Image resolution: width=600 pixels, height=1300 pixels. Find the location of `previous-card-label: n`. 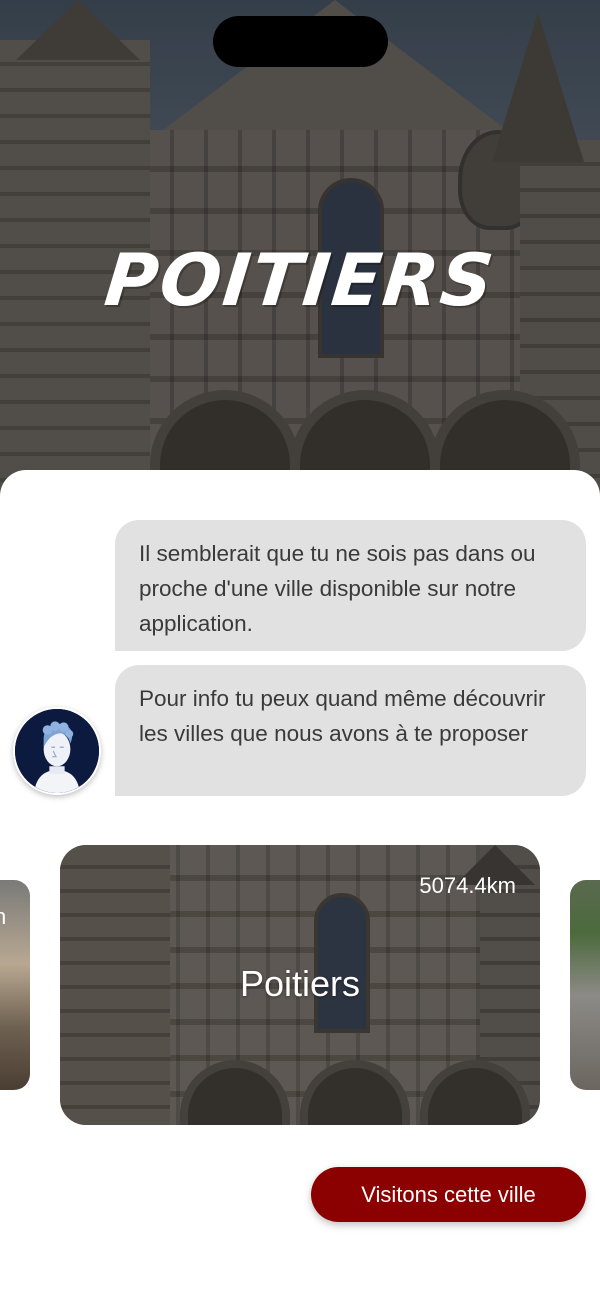

previous-card-label: n is located at coordinates (3, 916).